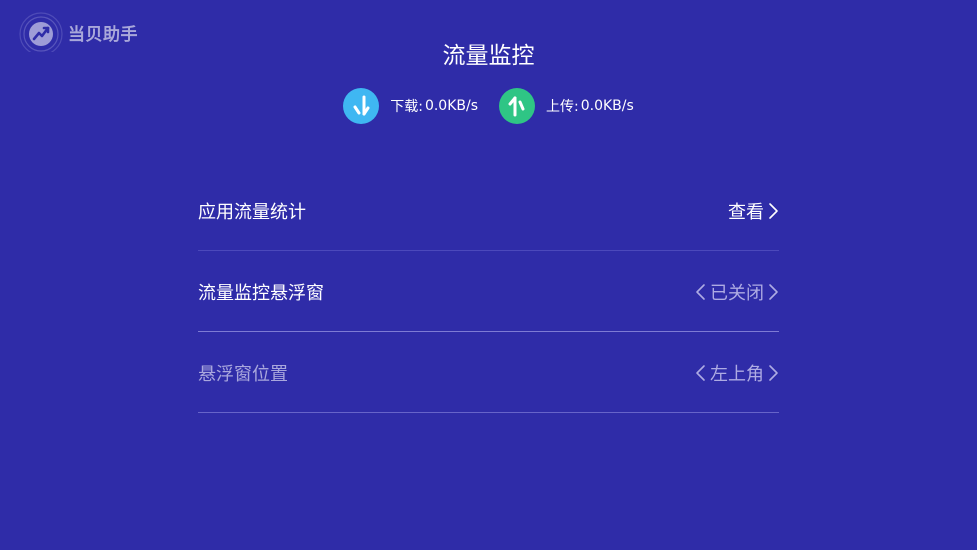 The image size is (977, 550). What do you see at coordinates (488, 106) in the screenshot?
I see `speed-indicators: 下载: 0.0KB/s 上传: 0.0KB/s` at bounding box center [488, 106].